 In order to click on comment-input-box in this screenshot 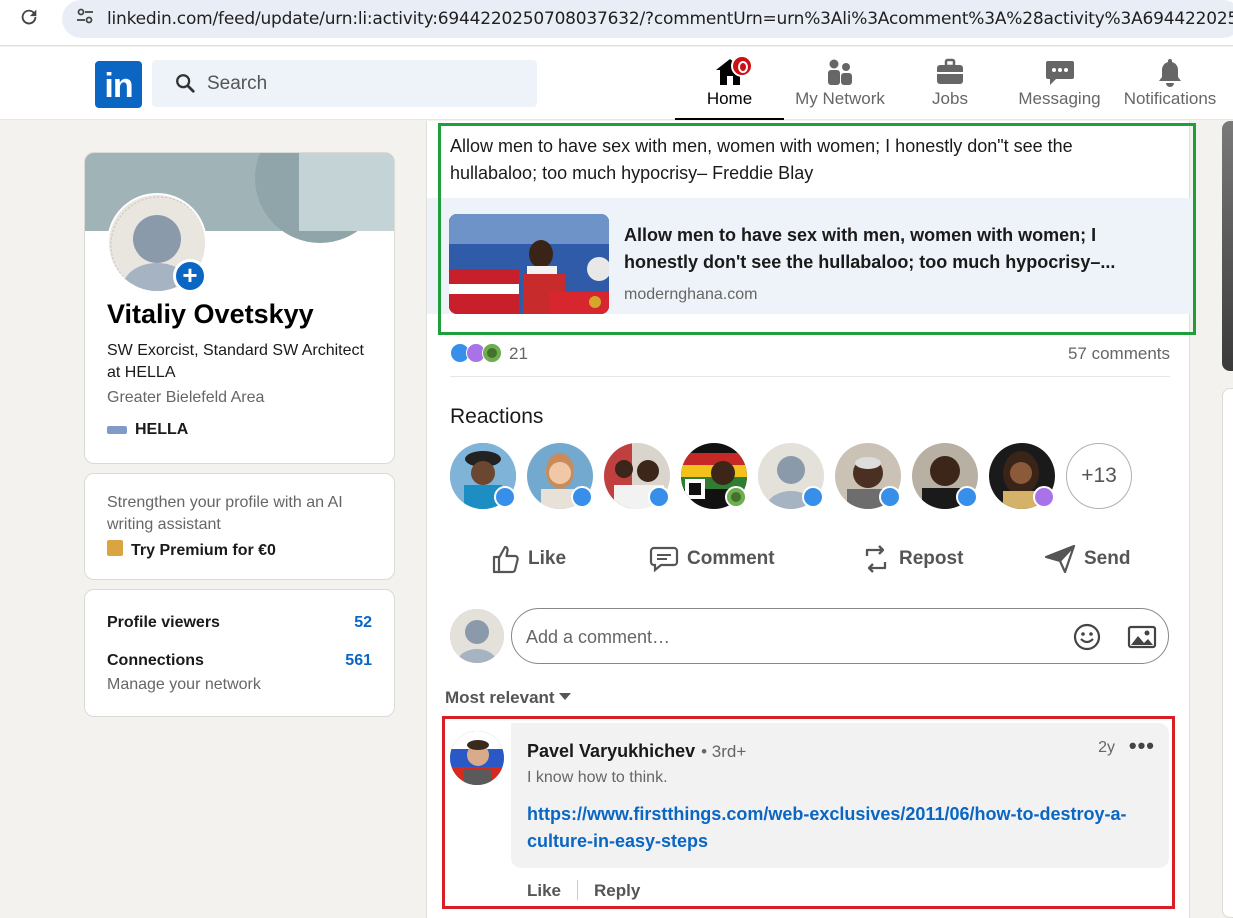, I will do `click(840, 636)`.